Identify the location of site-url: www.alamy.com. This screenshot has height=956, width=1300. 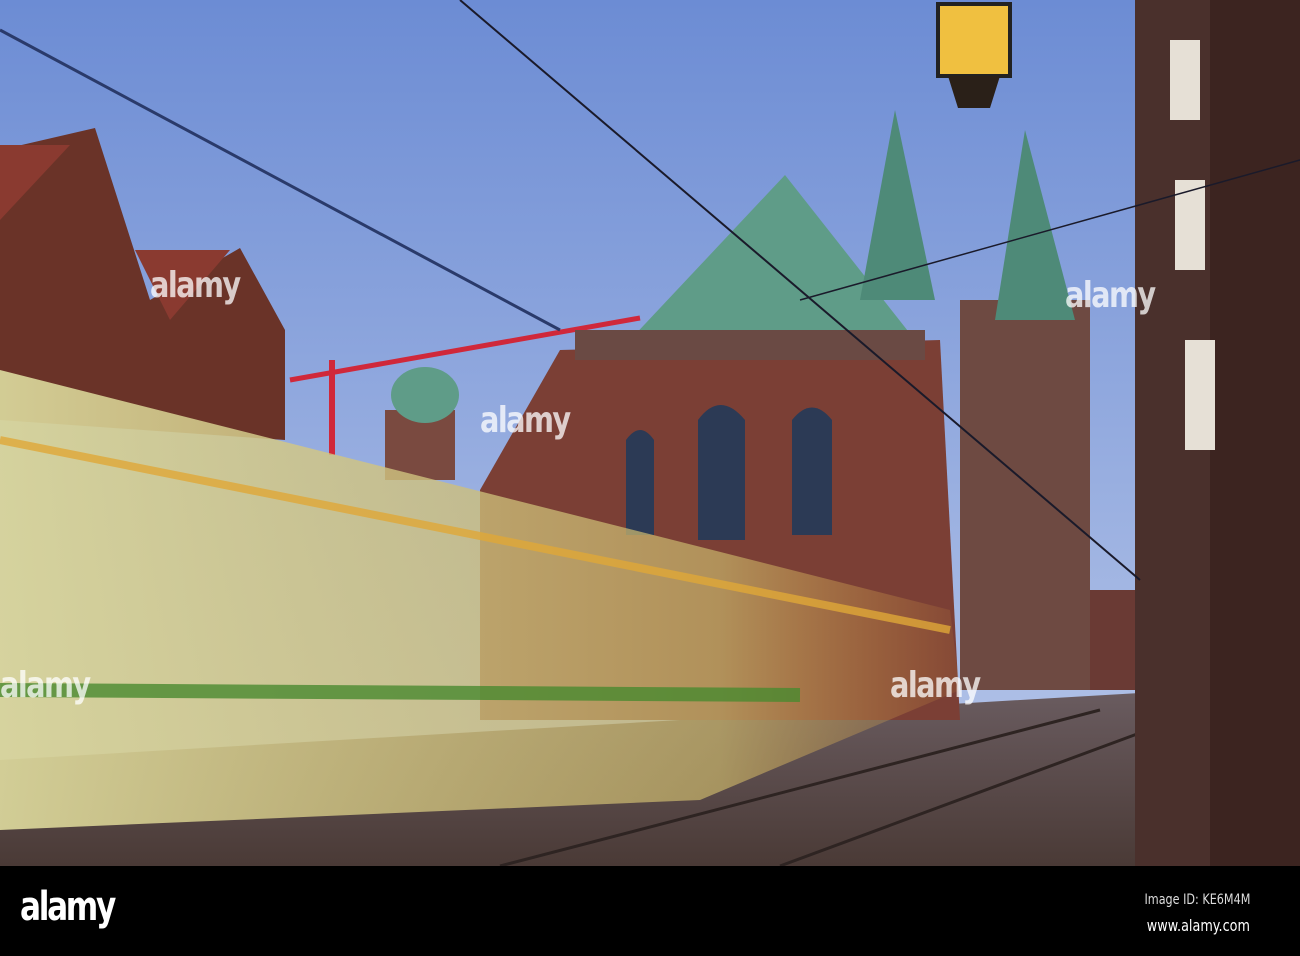
(1198, 925).